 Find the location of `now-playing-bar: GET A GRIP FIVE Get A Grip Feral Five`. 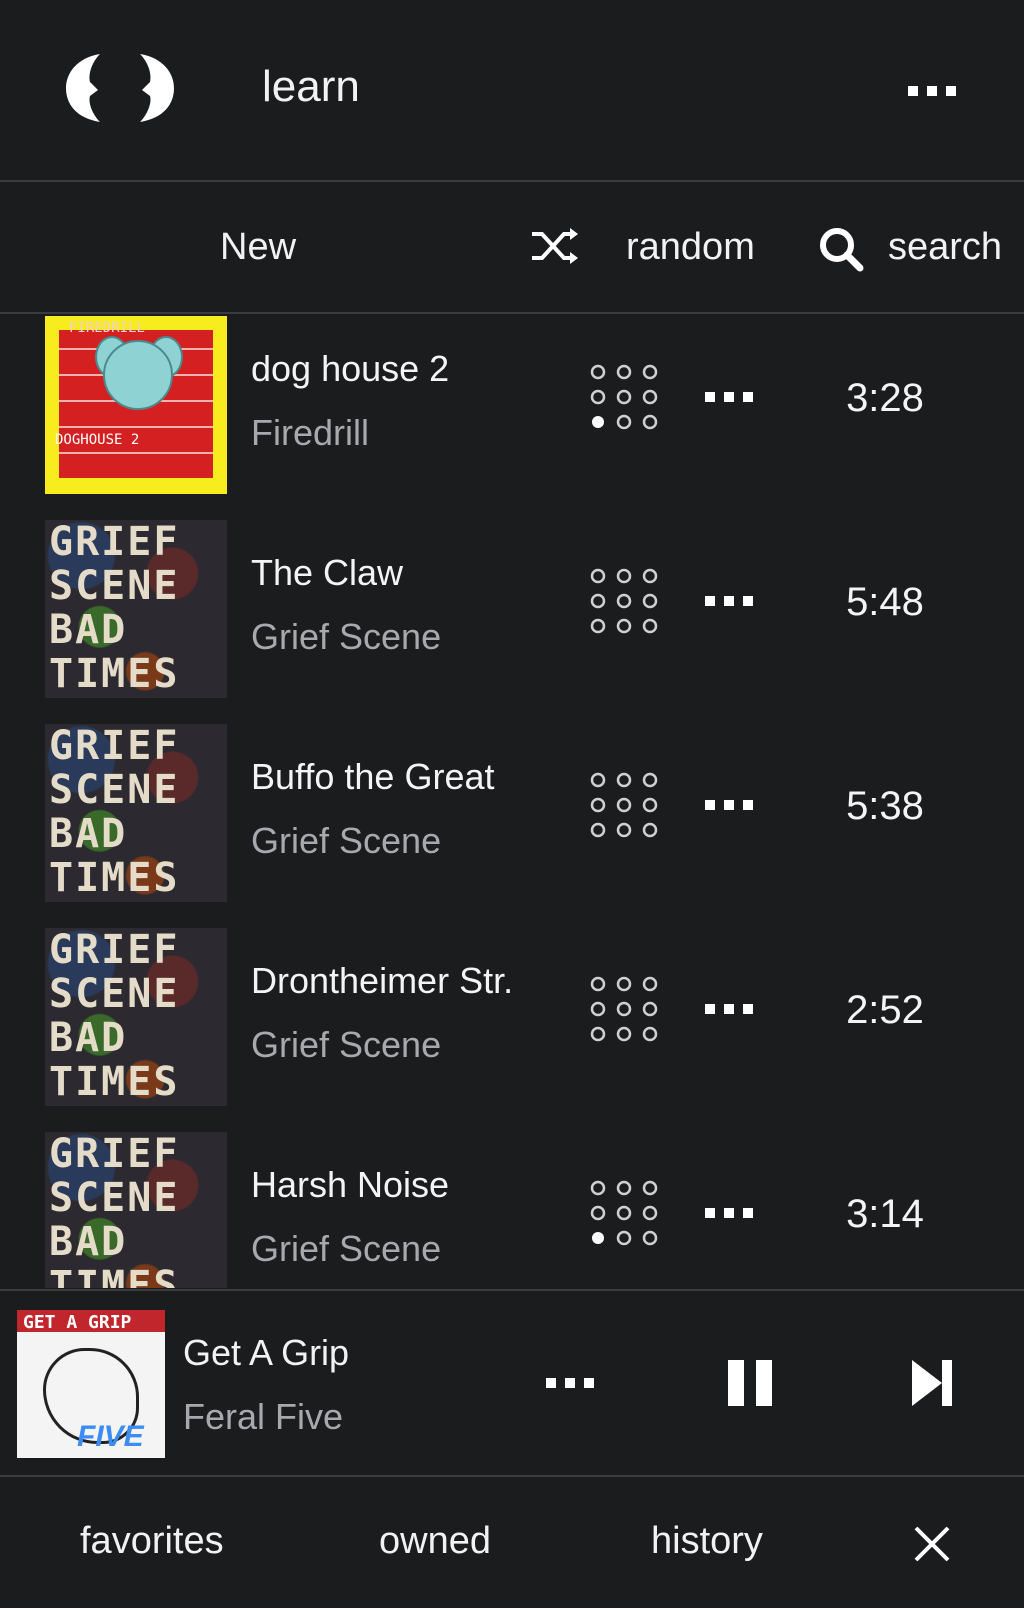

now-playing-bar: GET A GRIP FIVE Get A Grip Feral Five is located at coordinates (512, 1383).